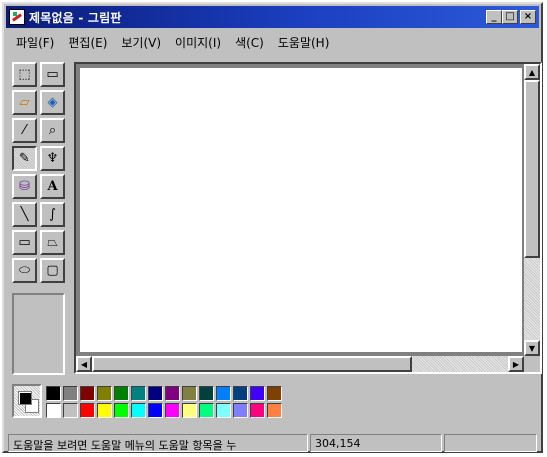  I want to click on close-button: ×, so click(528, 17).